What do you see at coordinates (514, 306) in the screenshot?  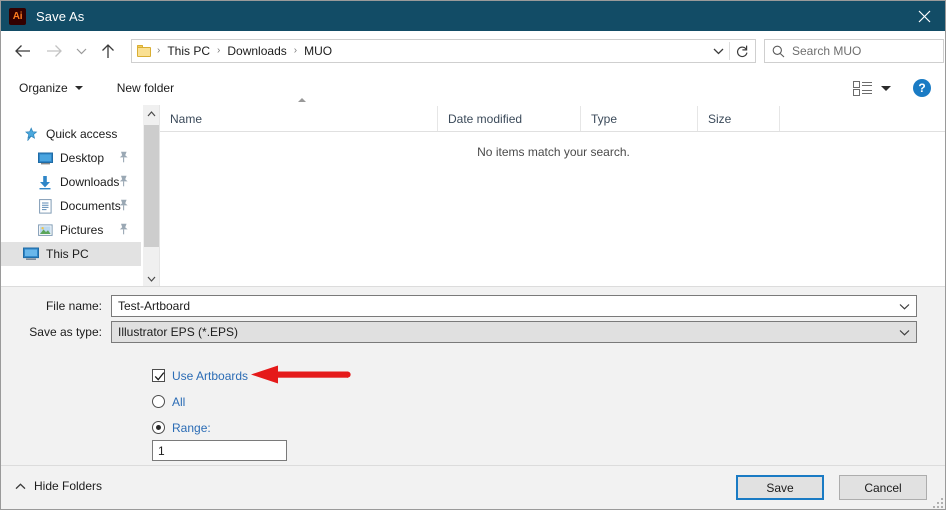 I see `file-name-field: Test-Artboard` at bounding box center [514, 306].